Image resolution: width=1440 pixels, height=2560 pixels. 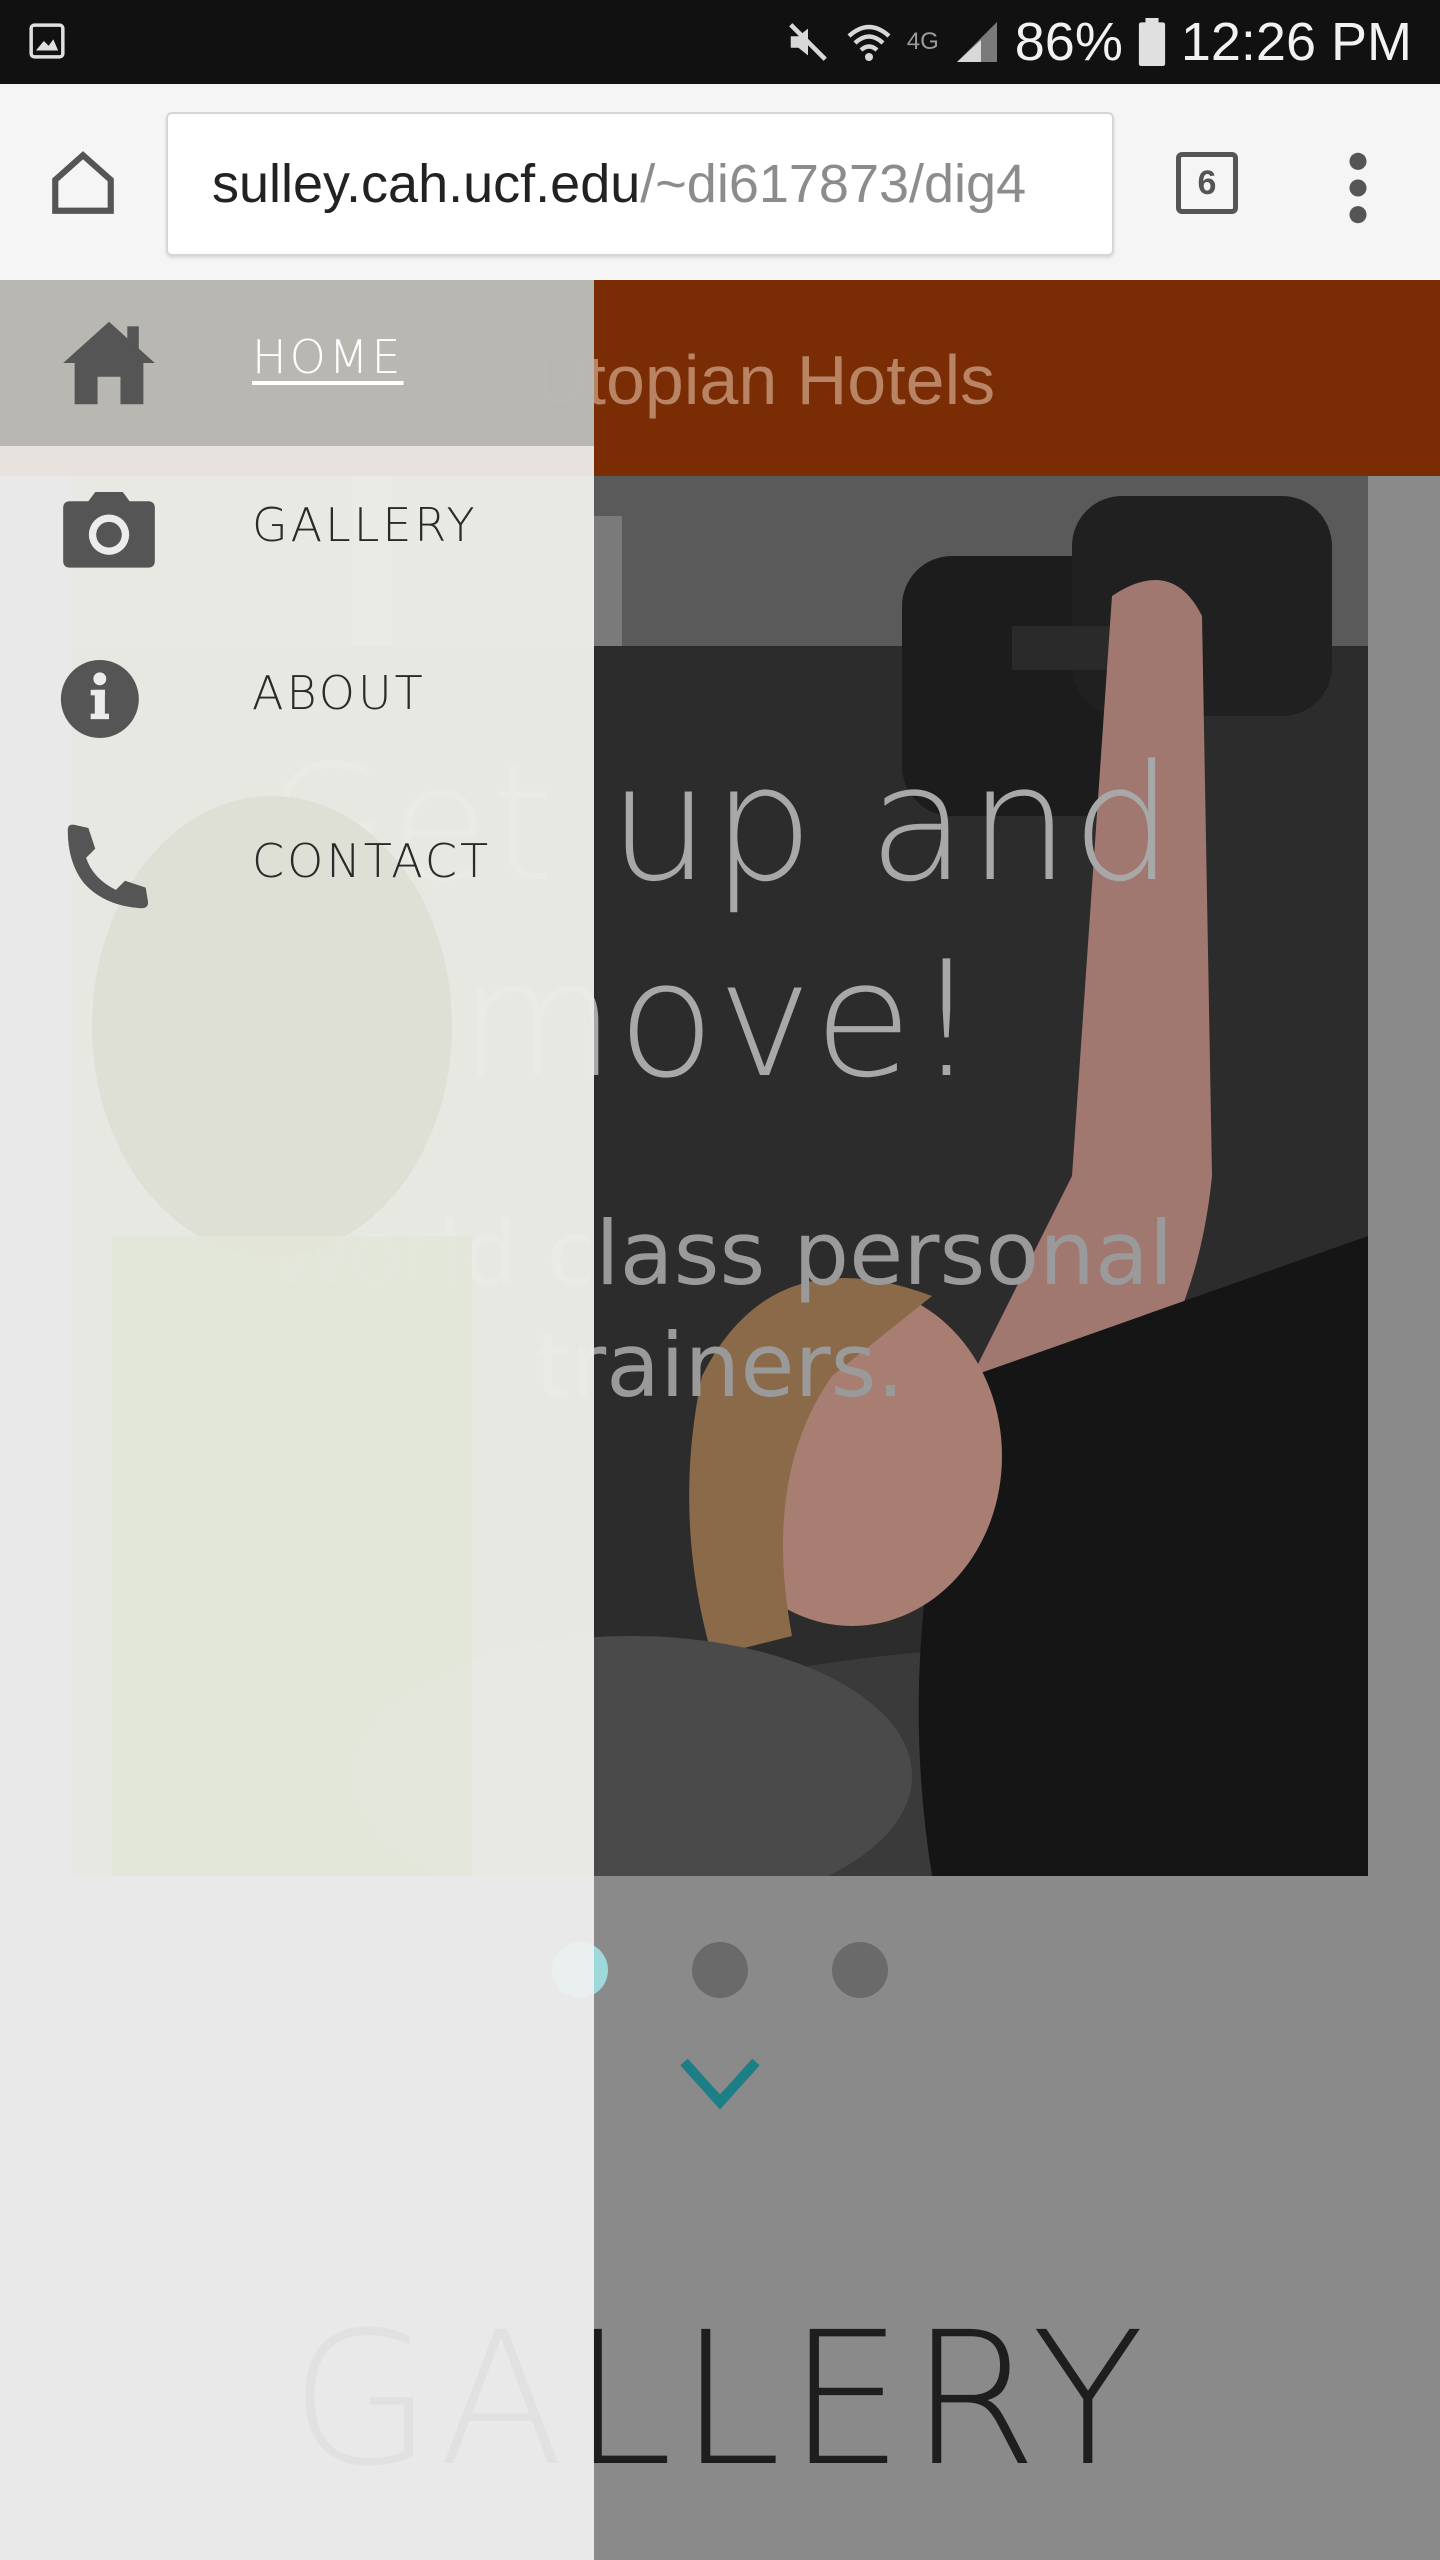 I want to click on site-title: Utopian Hotels, so click(x=765, y=380).